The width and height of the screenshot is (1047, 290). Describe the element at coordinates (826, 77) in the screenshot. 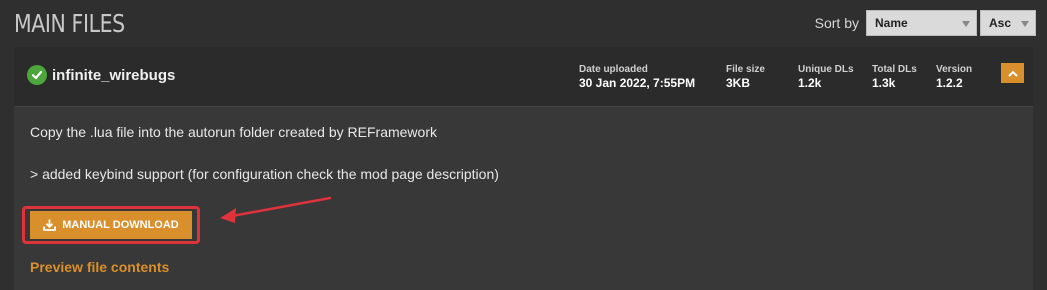

I see `stat-unique-dls: Unique DLs 1.2k` at that location.